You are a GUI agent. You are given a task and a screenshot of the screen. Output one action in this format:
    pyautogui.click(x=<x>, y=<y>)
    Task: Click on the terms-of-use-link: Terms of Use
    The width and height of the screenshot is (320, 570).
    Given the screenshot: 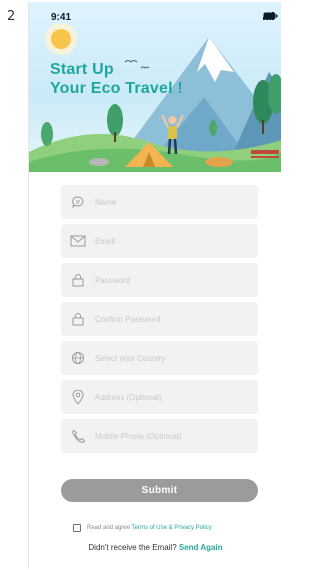 What is the action you would take?
    pyautogui.click(x=149, y=528)
    